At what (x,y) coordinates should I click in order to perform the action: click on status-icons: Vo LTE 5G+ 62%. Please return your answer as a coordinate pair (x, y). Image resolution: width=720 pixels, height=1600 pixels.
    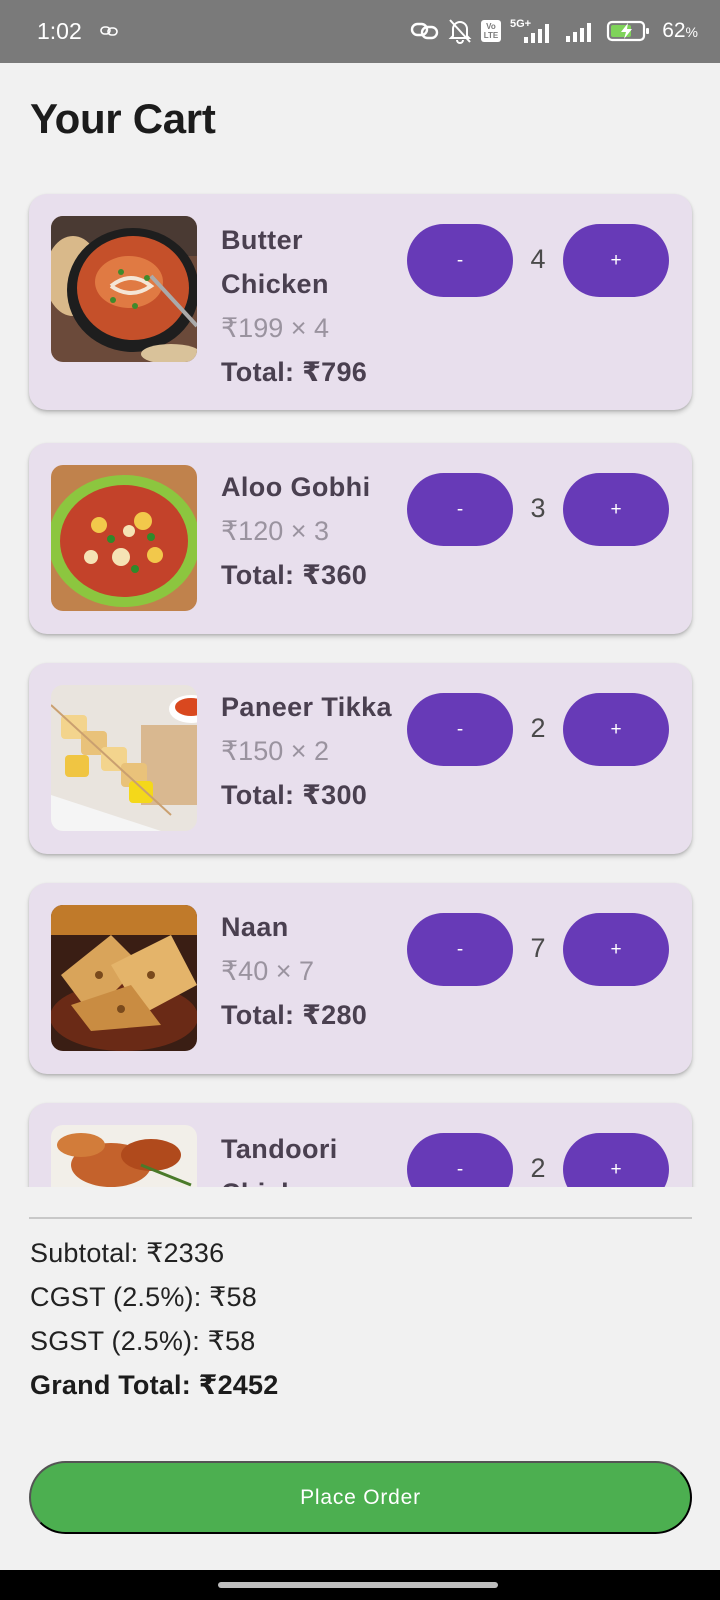
    Looking at the image, I should click on (554, 31).